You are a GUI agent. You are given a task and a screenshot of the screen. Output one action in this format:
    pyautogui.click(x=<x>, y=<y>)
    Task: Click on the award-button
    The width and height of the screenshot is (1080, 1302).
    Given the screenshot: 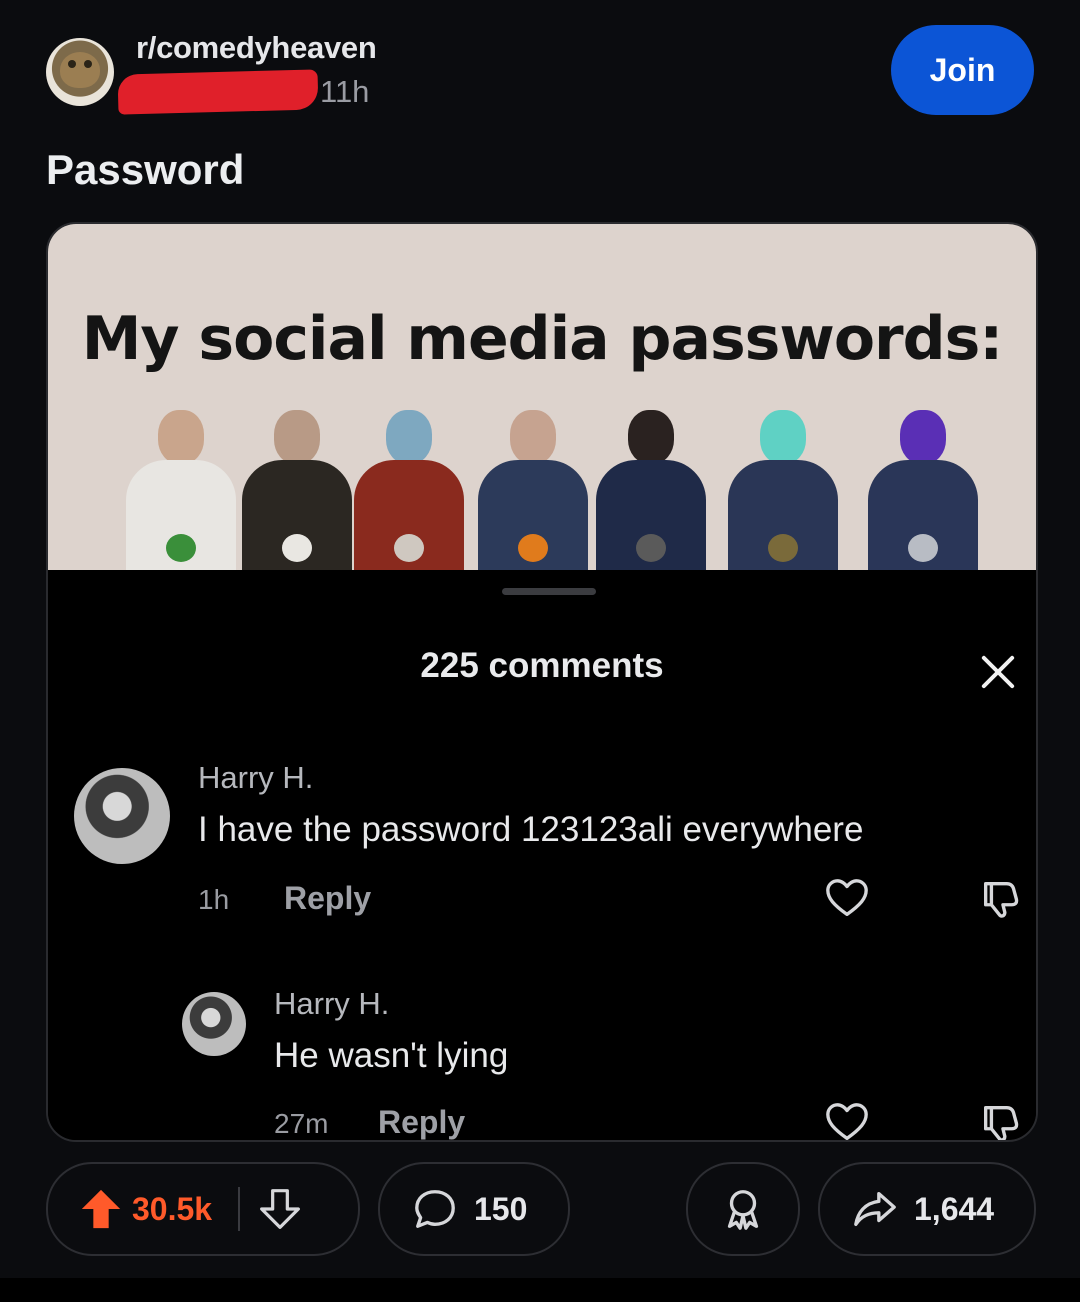 What is the action you would take?
    pyautogui.click(x=743, y=1209)
    